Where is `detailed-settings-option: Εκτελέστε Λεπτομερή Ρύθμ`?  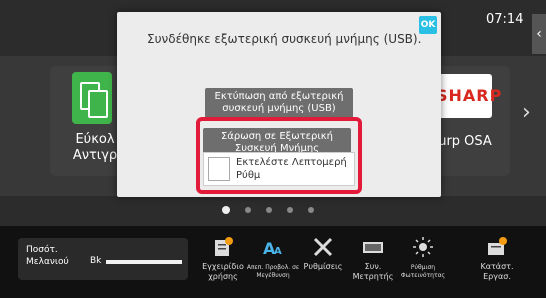
detailed-settings-option: Εκτελέστε Λεπτομερή Ρύθμ is located at coordinates (279, 169).